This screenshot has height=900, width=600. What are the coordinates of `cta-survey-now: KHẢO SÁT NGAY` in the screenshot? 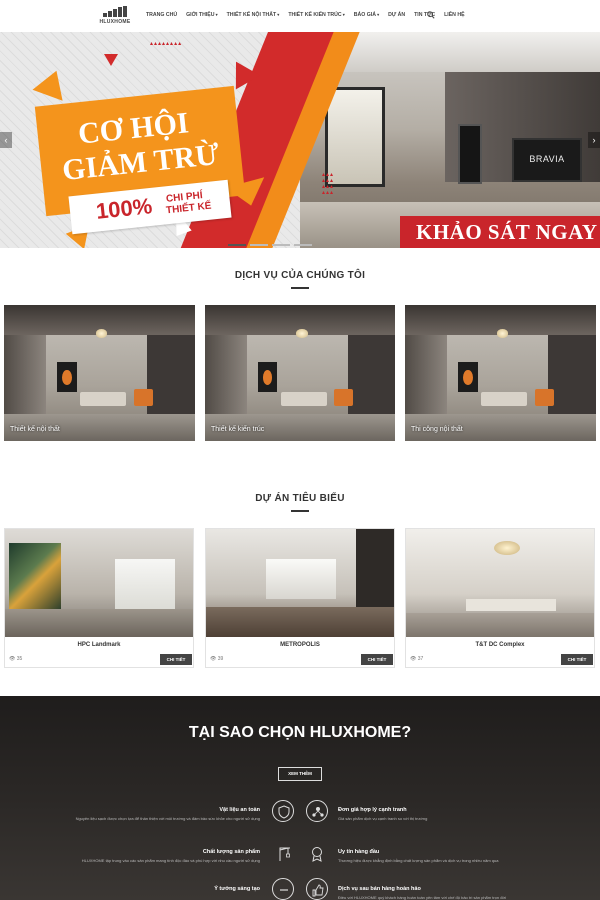 It's located at (507, 232).